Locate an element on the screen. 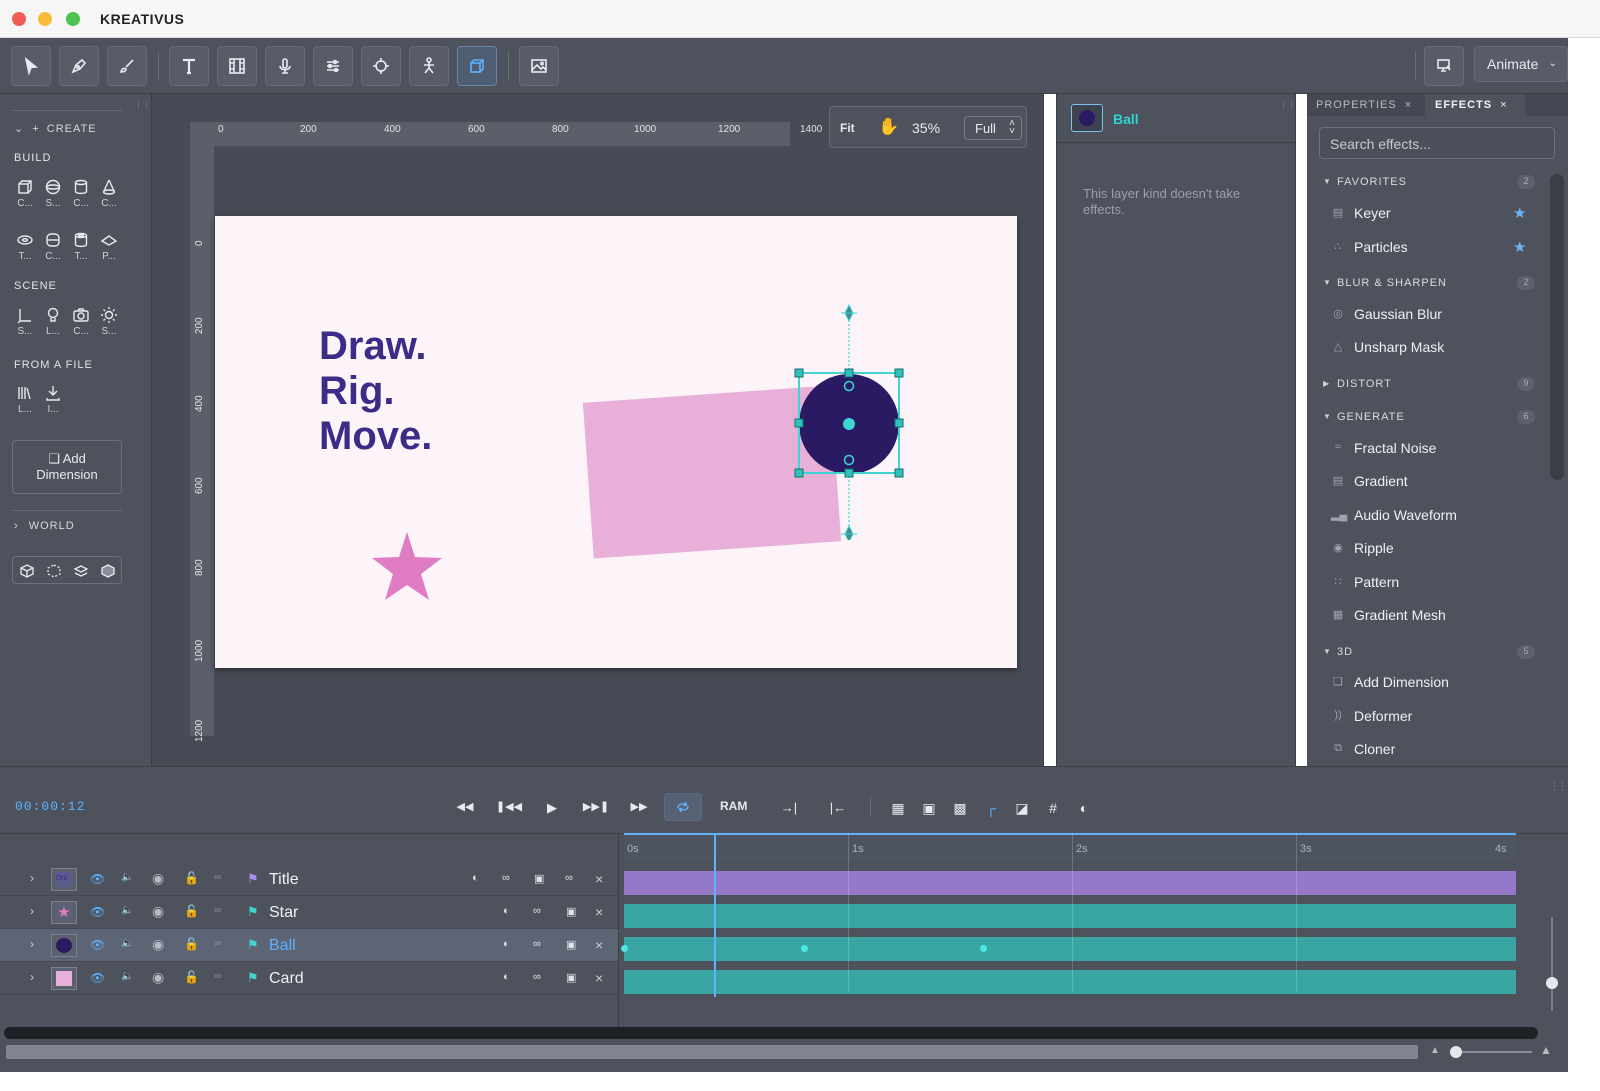 Image resolution: width=1600 pixels, height=1091 pixels. flag-label-icon: ⚑ is located at coordinates (253, 879).